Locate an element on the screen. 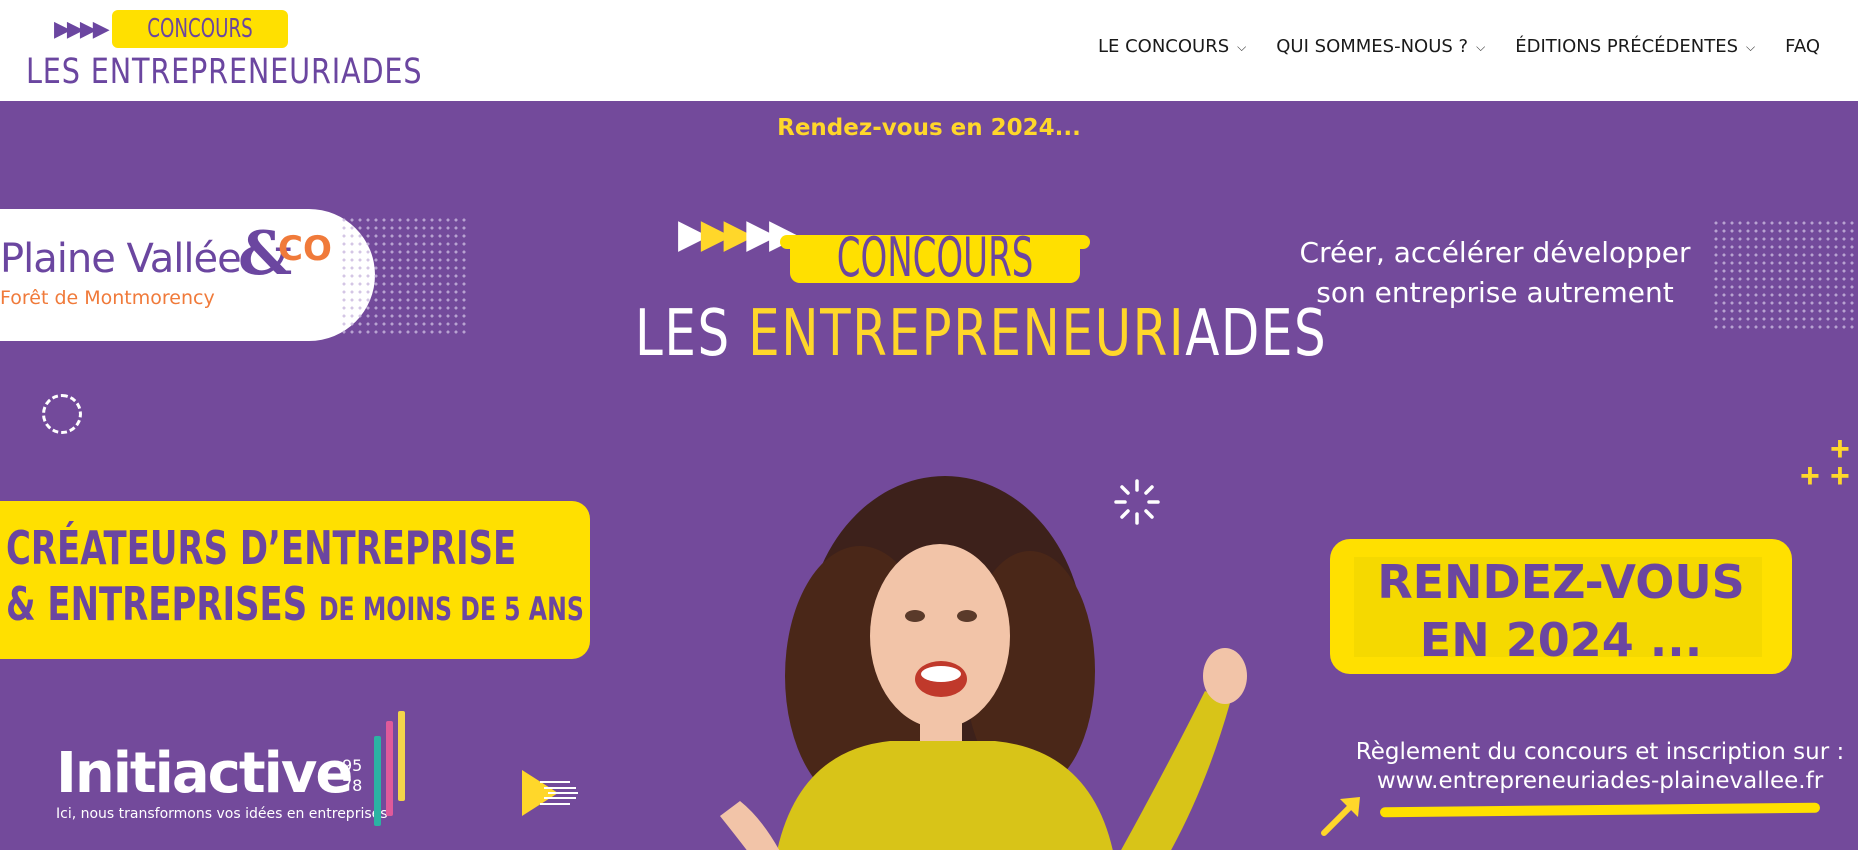  rendez-vous-line: RENDEZ-VOUS is located at coordinates (1561, 582).